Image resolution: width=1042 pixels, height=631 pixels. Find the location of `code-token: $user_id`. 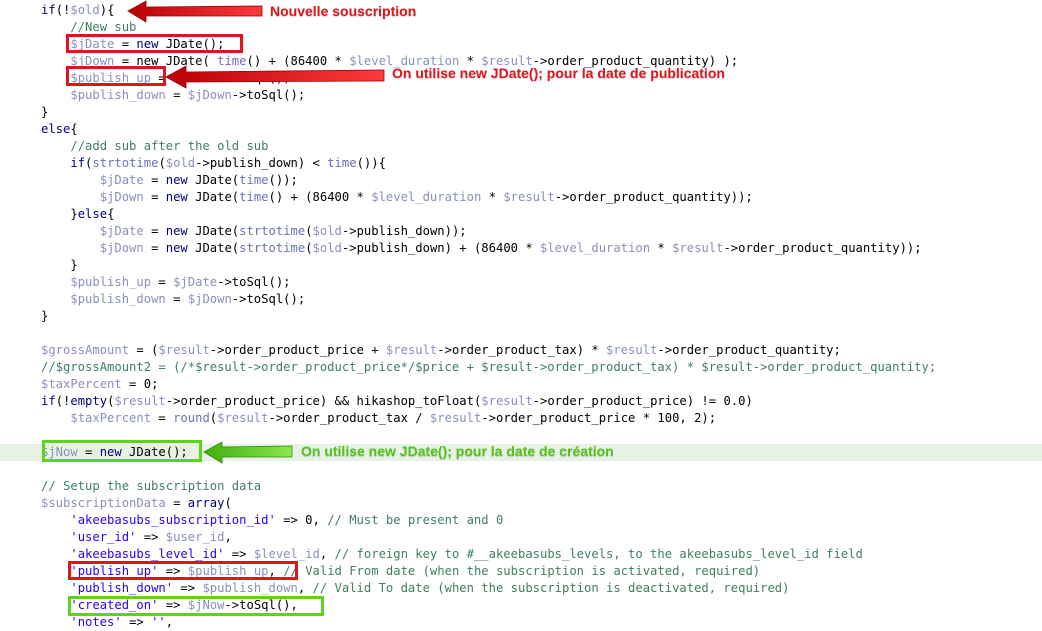

code-token: $user_id is located at coordinates (195, 537).